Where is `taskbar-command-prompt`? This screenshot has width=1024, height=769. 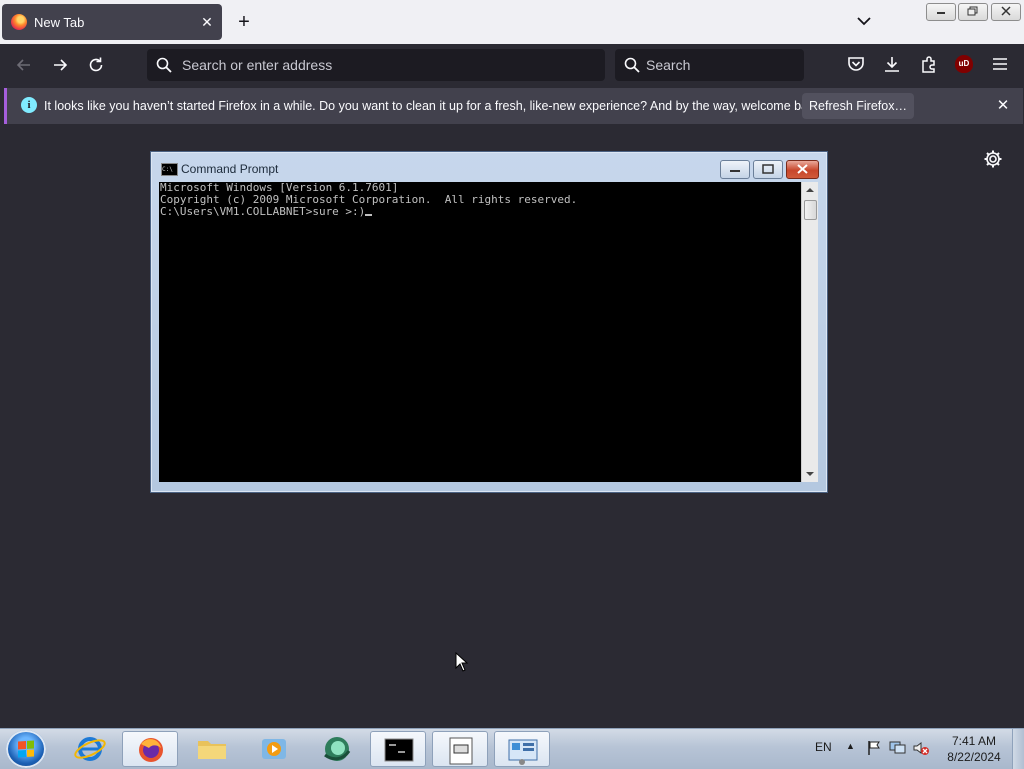
taskbar-command-prompt is located at coordinates (398, 749).